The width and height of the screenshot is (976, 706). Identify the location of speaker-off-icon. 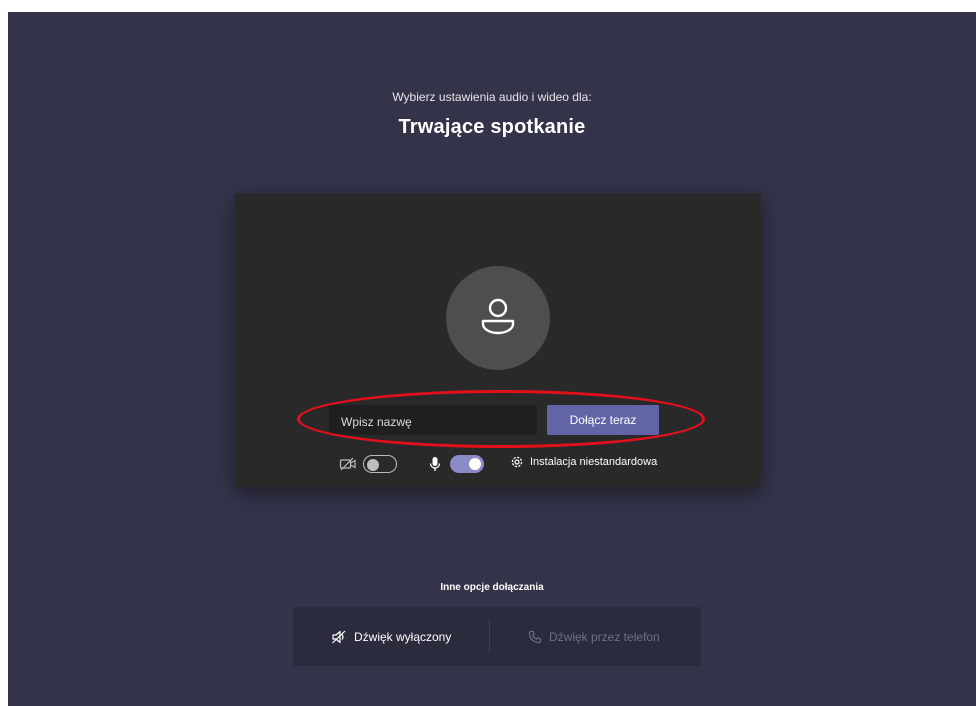
(339, 636).